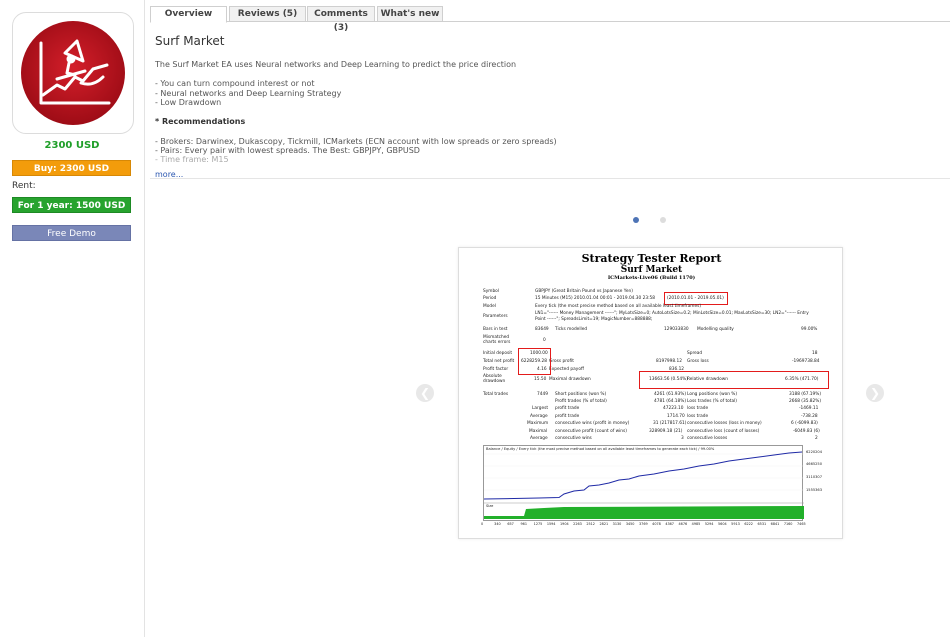 This screenshot has height=637, width=950. I want to click on report-subtitle: Surf Market, so click(651, 270).